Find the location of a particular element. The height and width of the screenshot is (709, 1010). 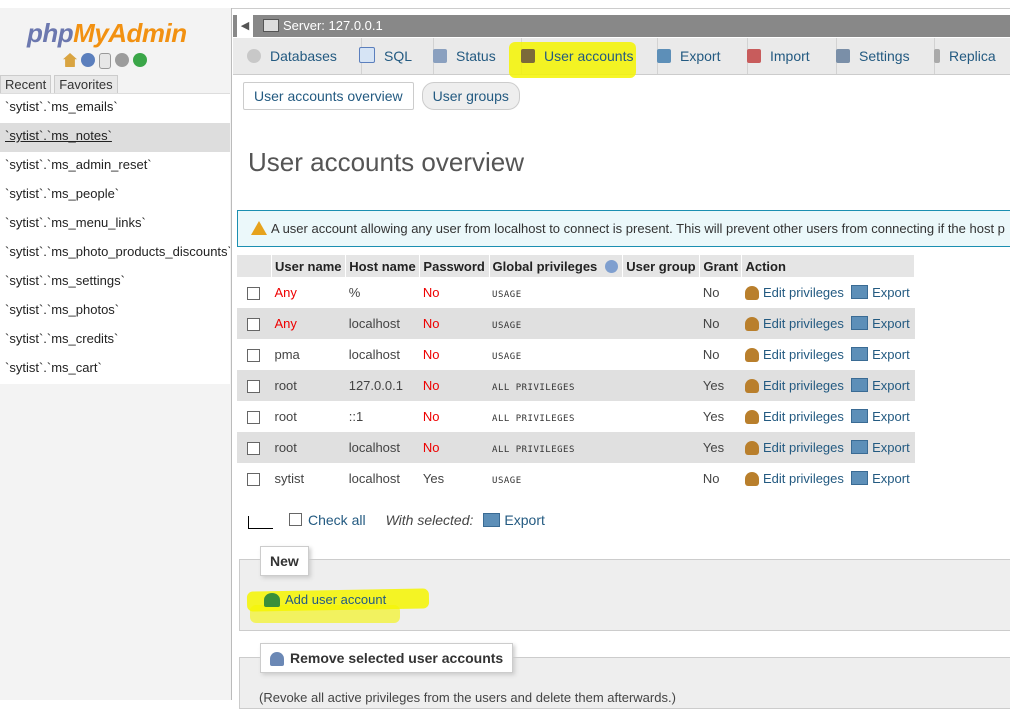

bulk-export-button: Export is located at coordinates (524, 520).